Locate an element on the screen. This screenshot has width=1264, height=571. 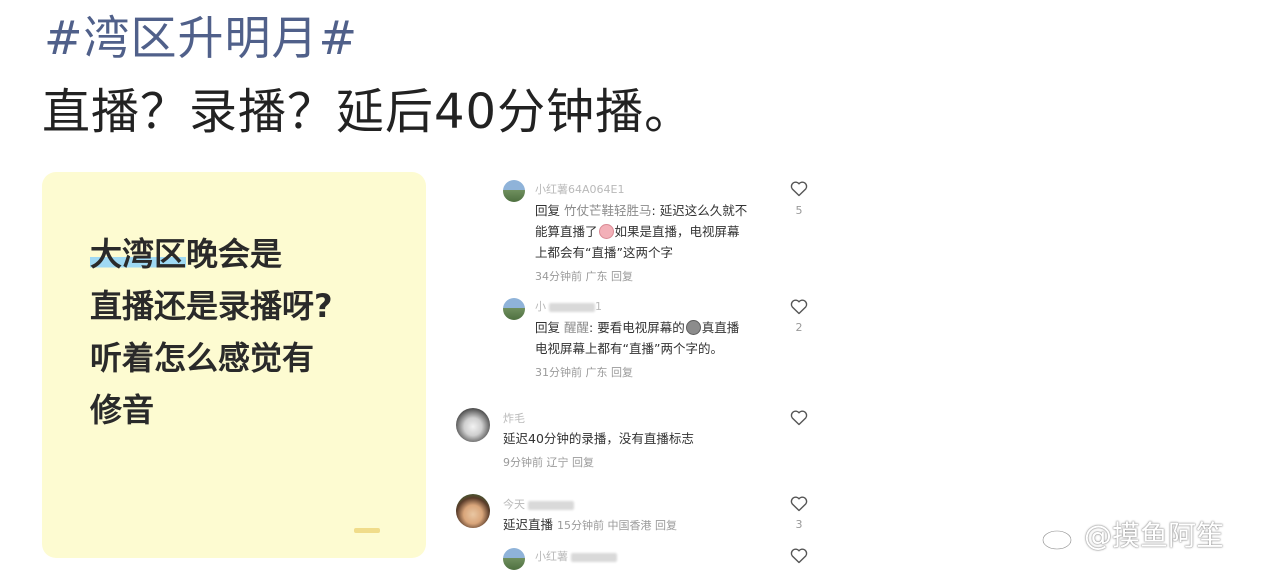
card-line3: 听着怎么感觉有 is located at coordinates (202, 358).